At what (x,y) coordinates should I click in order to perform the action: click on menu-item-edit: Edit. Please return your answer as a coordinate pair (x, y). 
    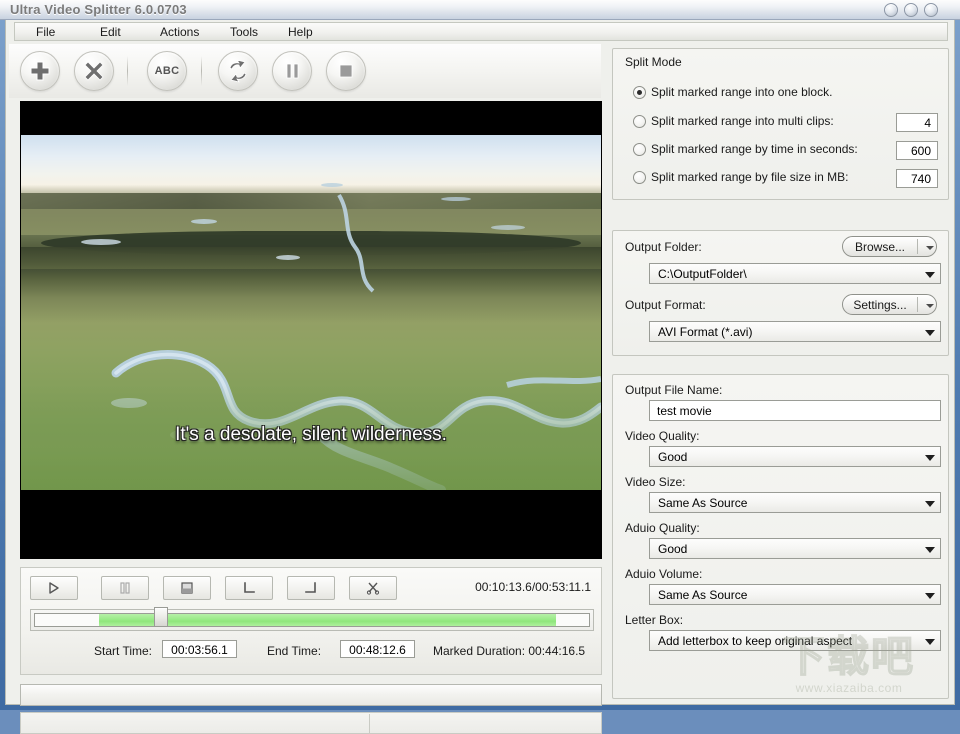
    Looking at the image, I should click on (110, 32).